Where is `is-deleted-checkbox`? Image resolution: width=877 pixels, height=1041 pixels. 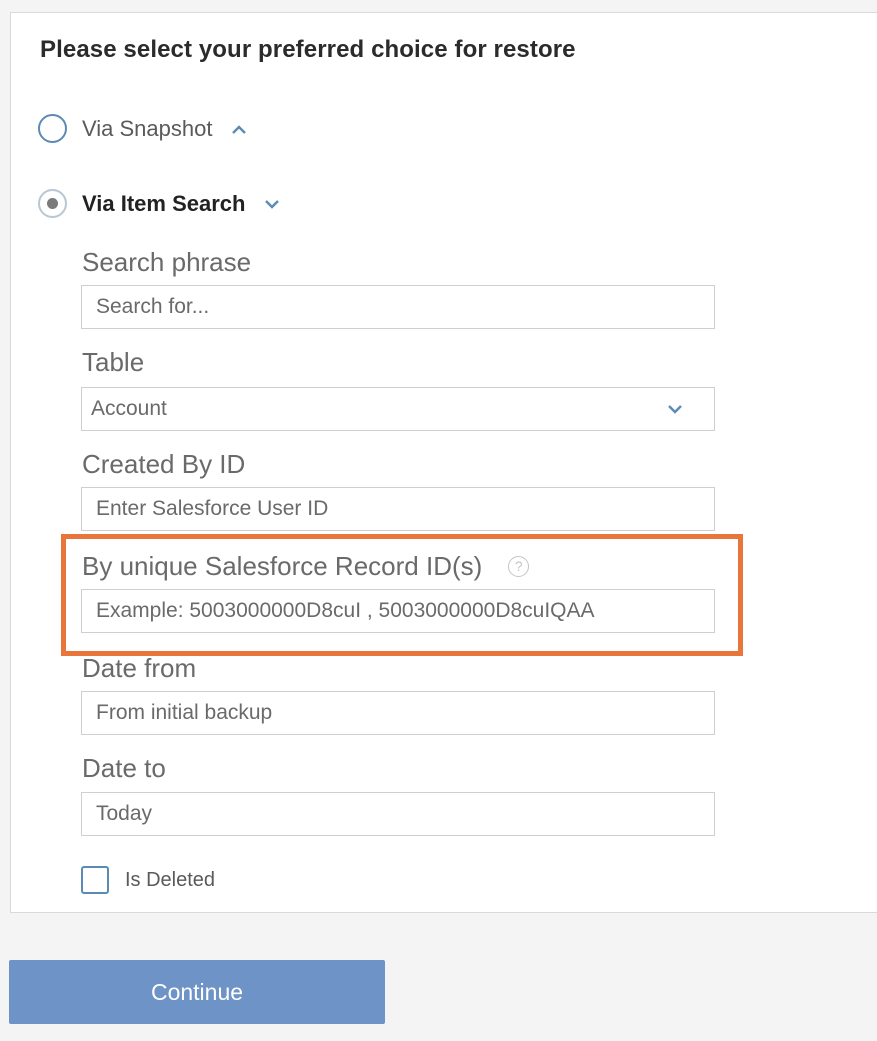 is-deleted-checkbox is located at coordinates (95, 880).